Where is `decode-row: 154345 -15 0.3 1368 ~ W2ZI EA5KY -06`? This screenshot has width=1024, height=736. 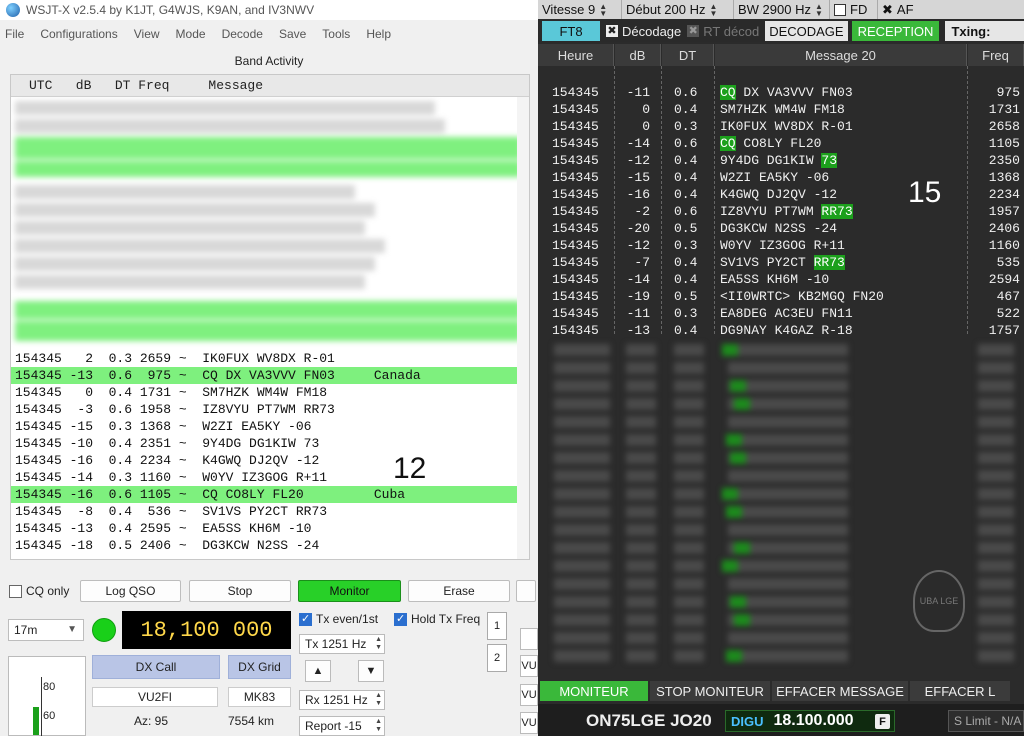 decode-row: 154345 -15 0.3 1368 ~ W2ZI EA5KY -06 is located at coordinates (264, 426).